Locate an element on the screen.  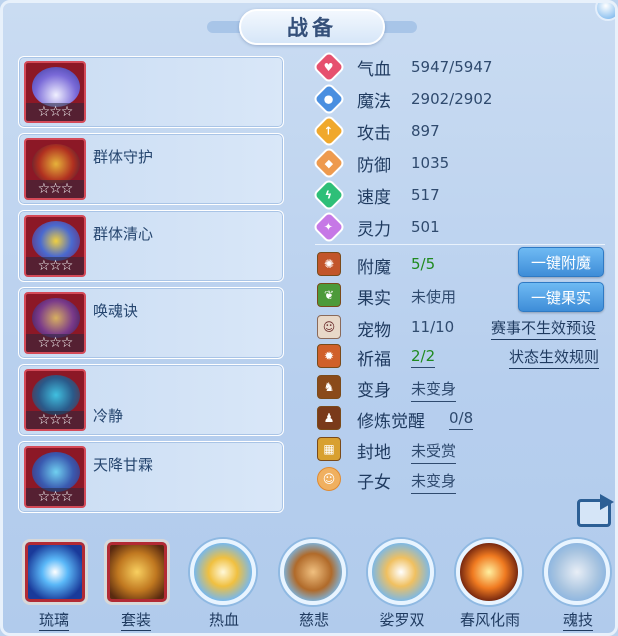
attr-label: 修炼觉醒 is located at coordinates (391, 422).